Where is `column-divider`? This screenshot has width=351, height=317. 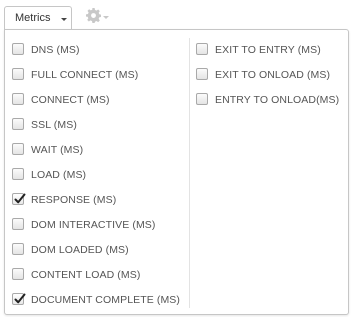
column-divider is located at coordinates (189, 173).